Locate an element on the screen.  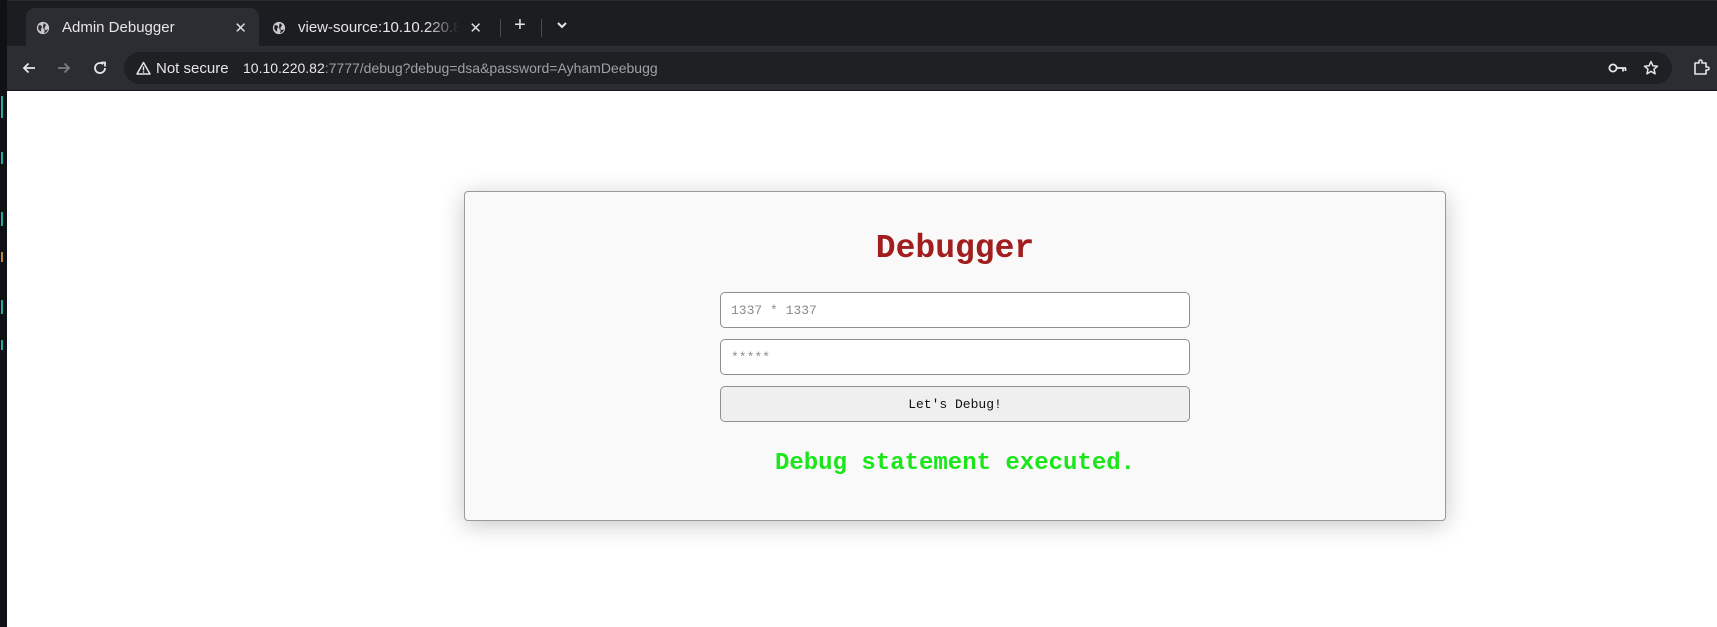
password-field is located at coordinates (955, 357).